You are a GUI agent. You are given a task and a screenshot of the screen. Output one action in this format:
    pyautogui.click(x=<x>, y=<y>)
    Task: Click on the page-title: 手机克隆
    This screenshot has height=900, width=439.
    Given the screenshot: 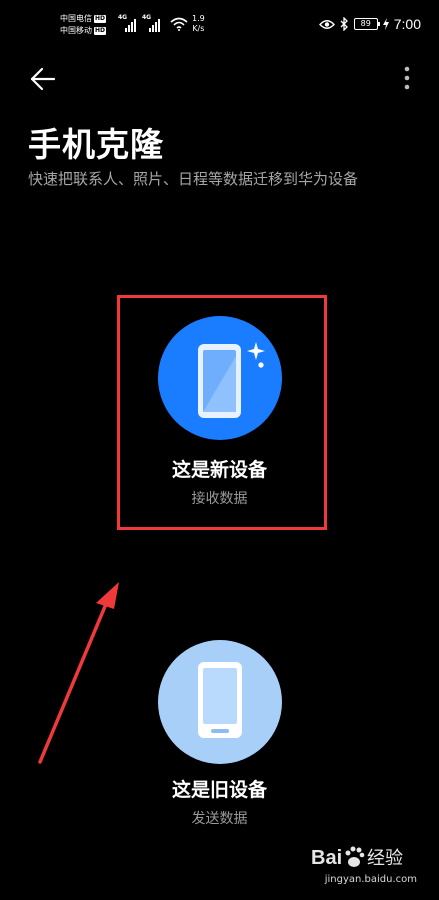 What is the action you would take?
    pyautogui.click(x=96, y=144)
    